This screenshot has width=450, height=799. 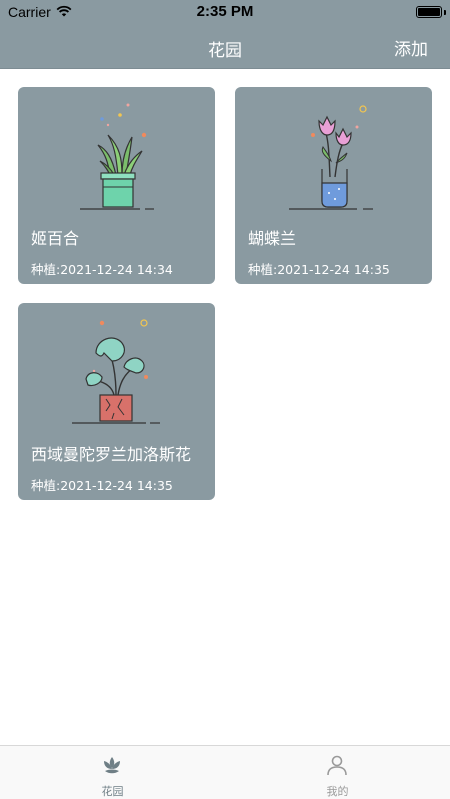 I want to click on plant-card: 姬百合 种植:2021-12-24 14:34, so click(x=116, y=185).